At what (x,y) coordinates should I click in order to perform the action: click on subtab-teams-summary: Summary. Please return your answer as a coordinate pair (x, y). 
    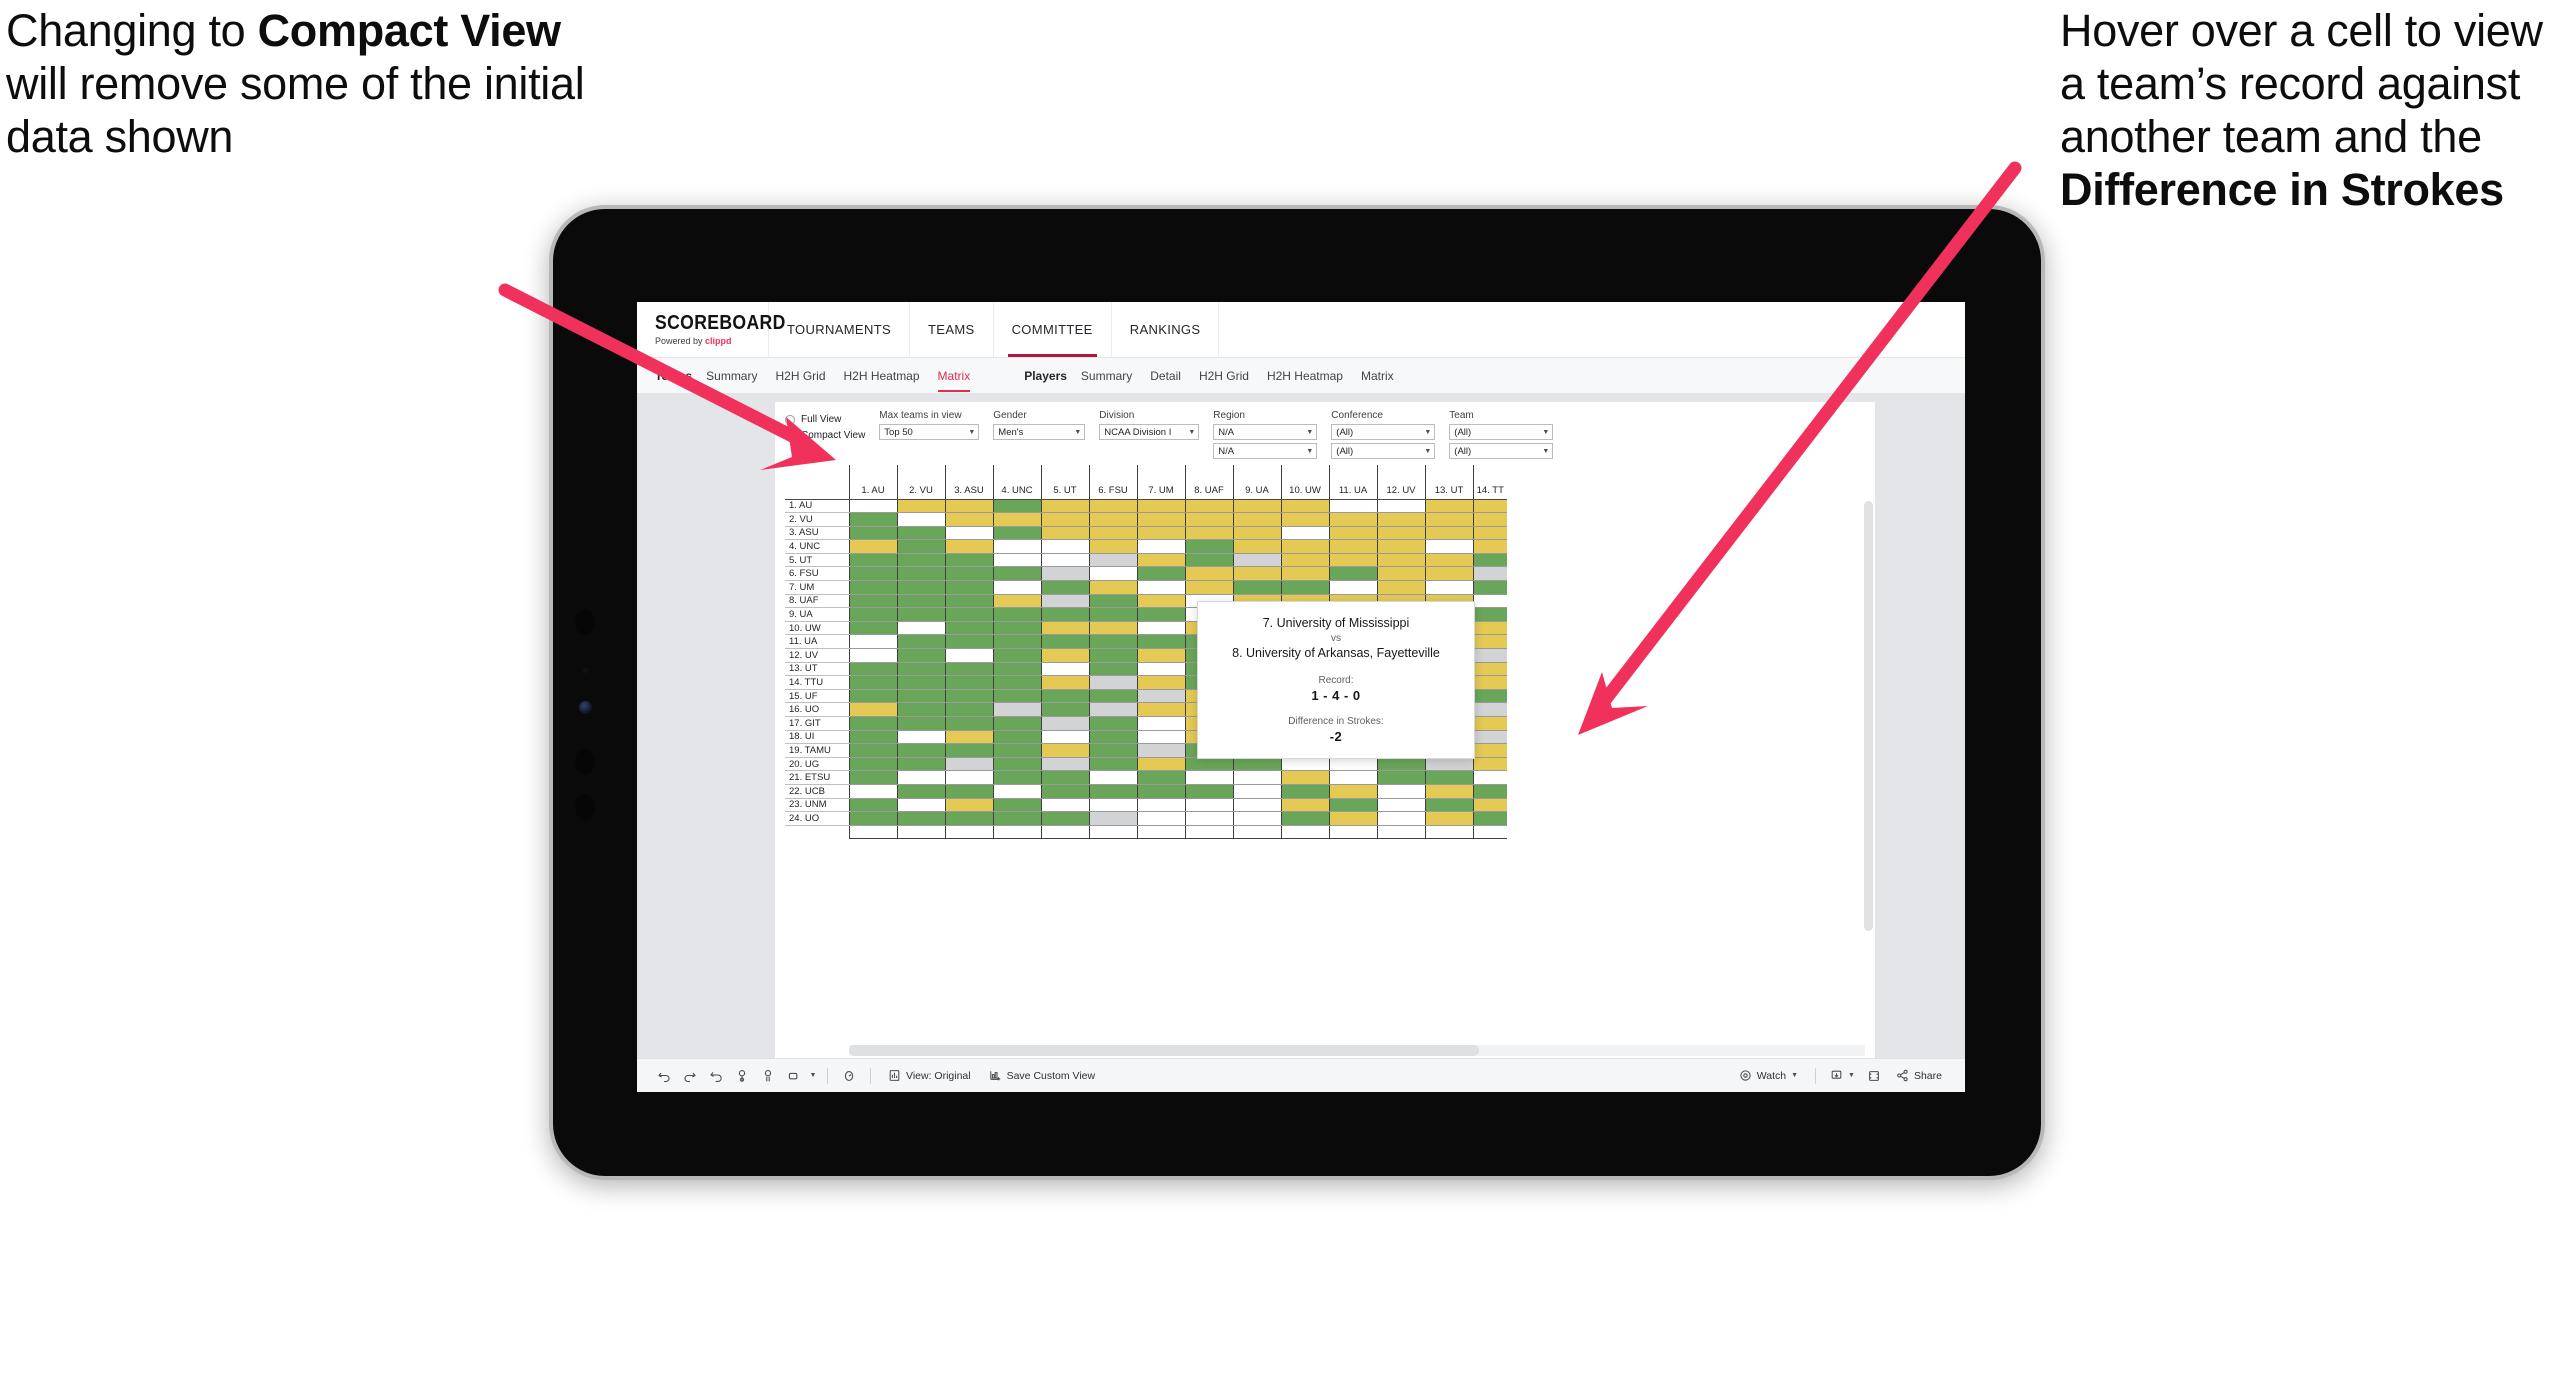
    Looking at the image, I should click on (731, 376).